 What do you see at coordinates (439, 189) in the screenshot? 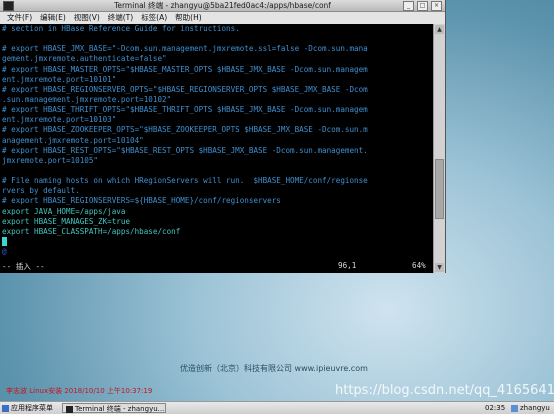
I see `scrollbar-thumb` at bounding box center [439, 189].